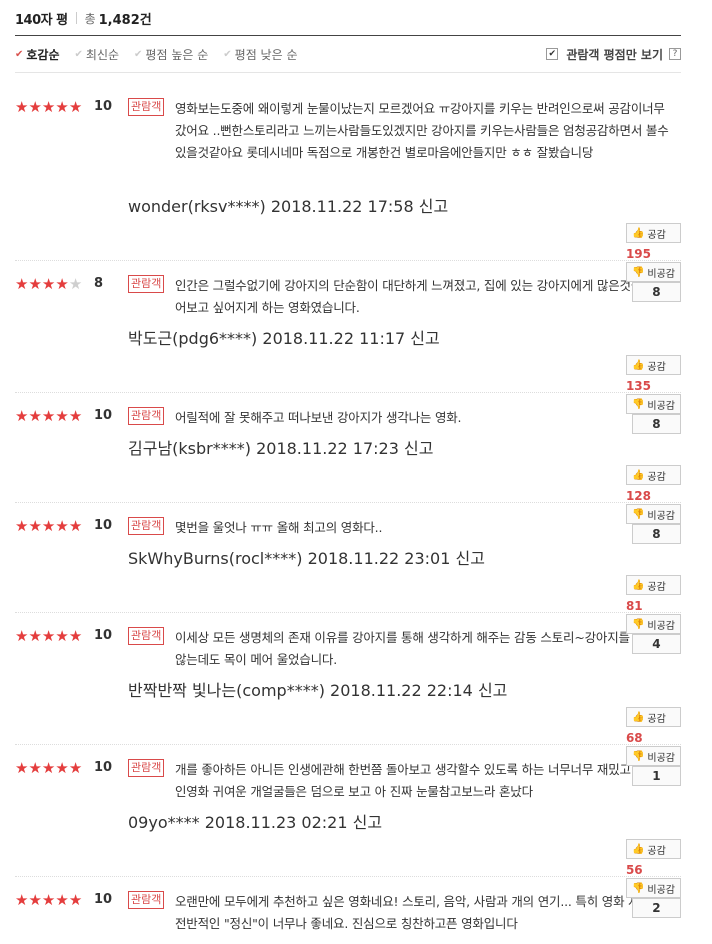  I want to click on review-user: wonder(rksv****), so click(197, 206).